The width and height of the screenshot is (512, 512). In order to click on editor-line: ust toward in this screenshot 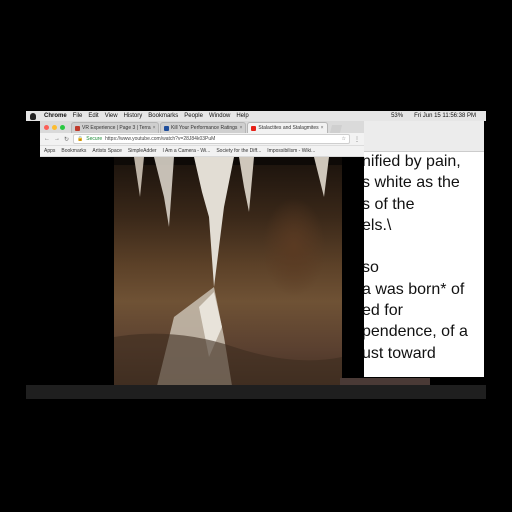, I will do `click(400, 353)`.